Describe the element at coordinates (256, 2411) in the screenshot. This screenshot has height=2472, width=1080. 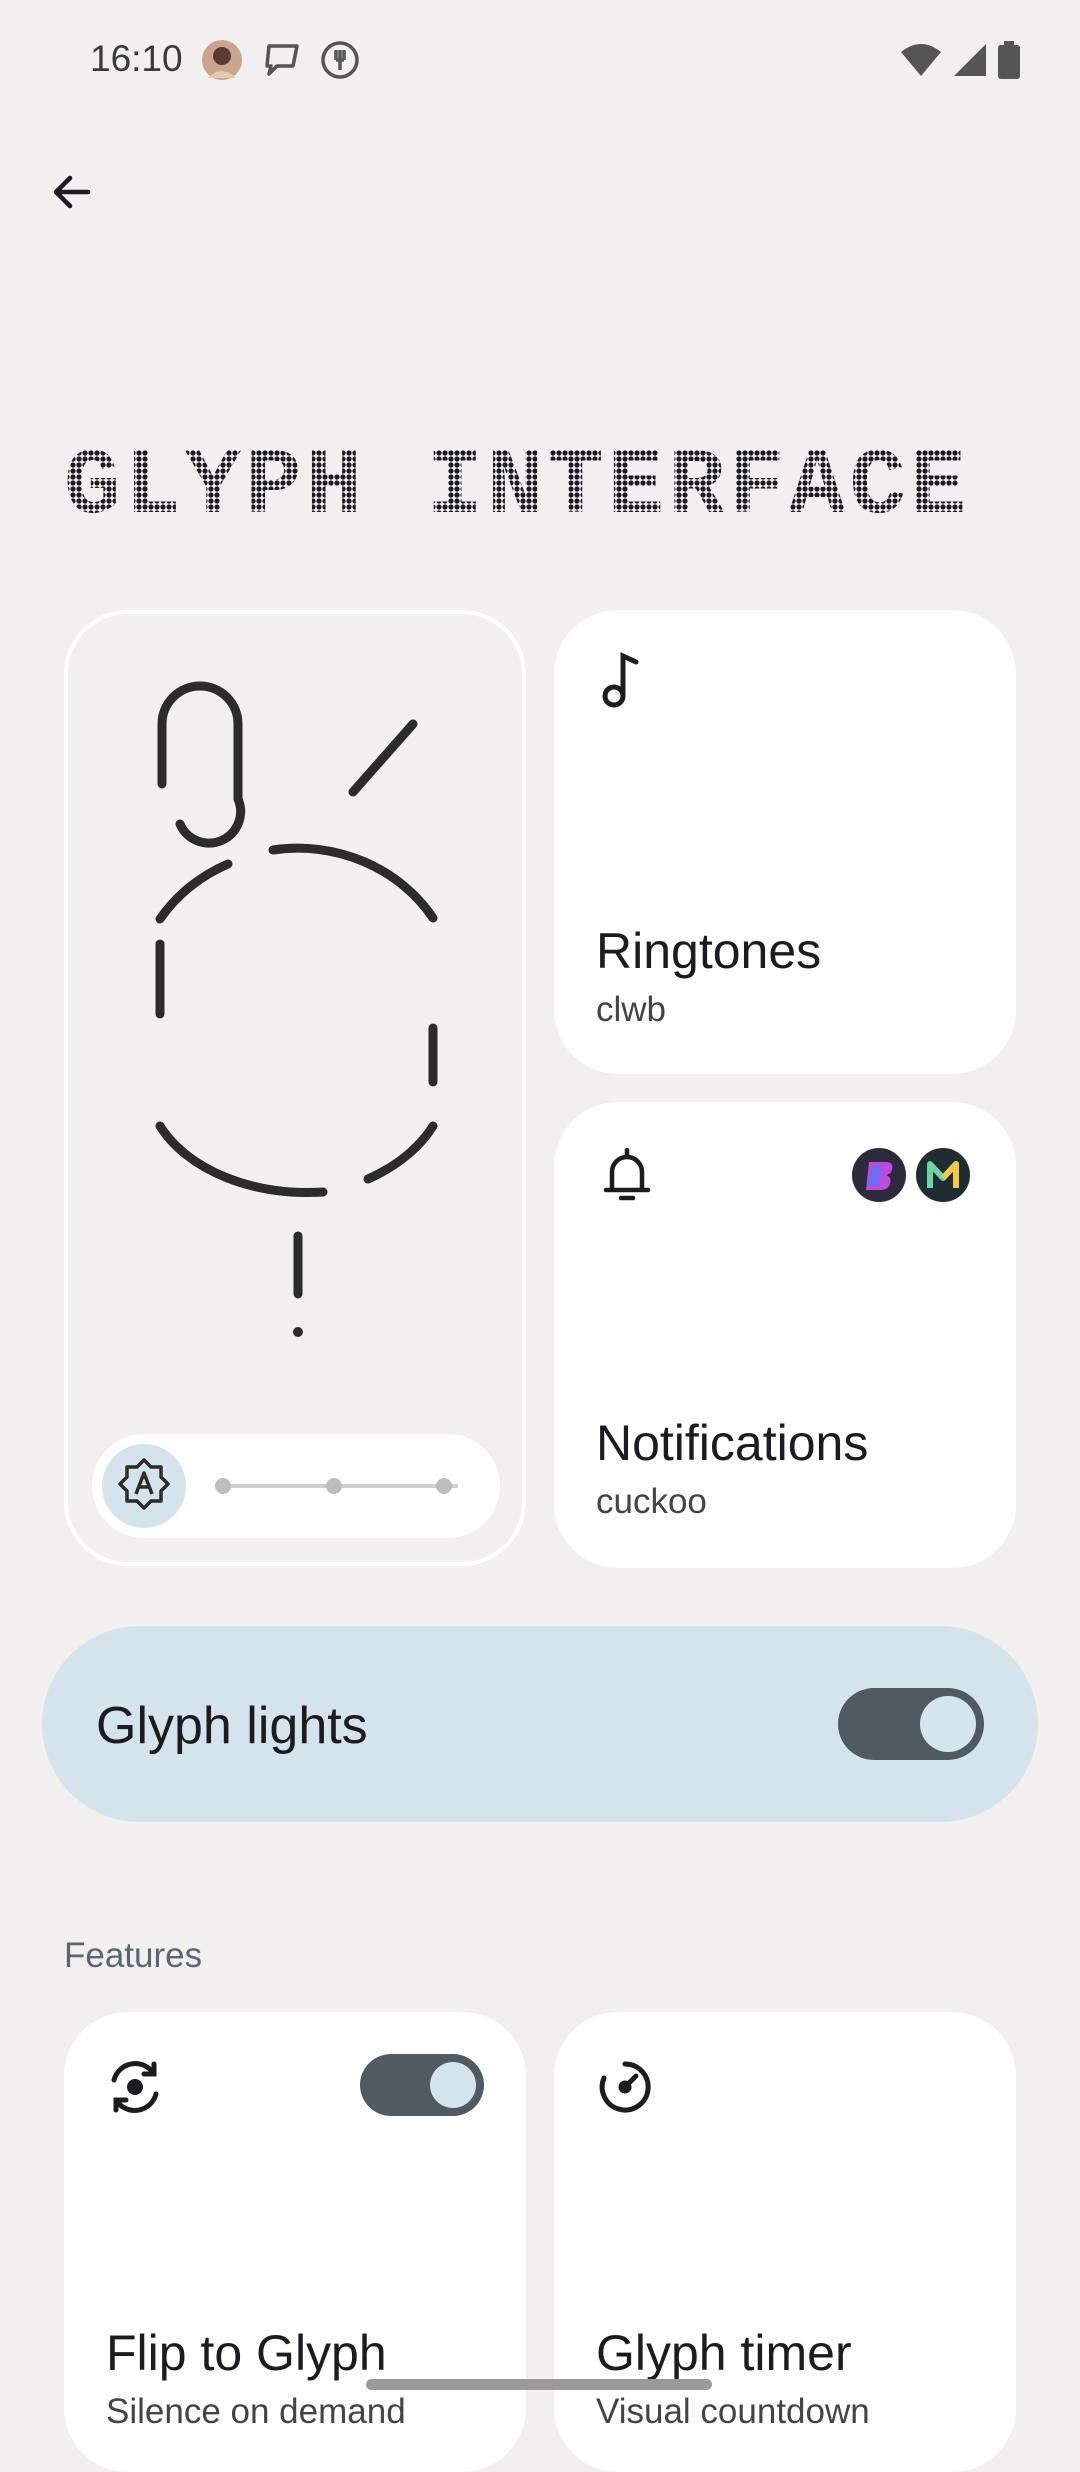
I see `flip-to-glyph-subtitle: Silence on demand` at that location.